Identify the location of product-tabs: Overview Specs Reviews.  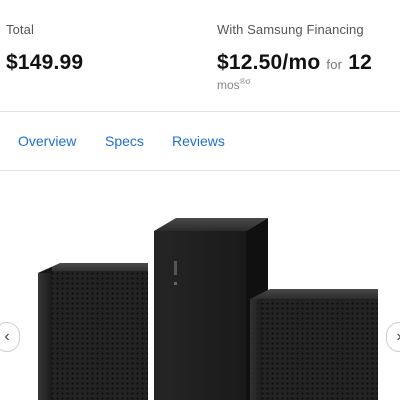
(200, 141).